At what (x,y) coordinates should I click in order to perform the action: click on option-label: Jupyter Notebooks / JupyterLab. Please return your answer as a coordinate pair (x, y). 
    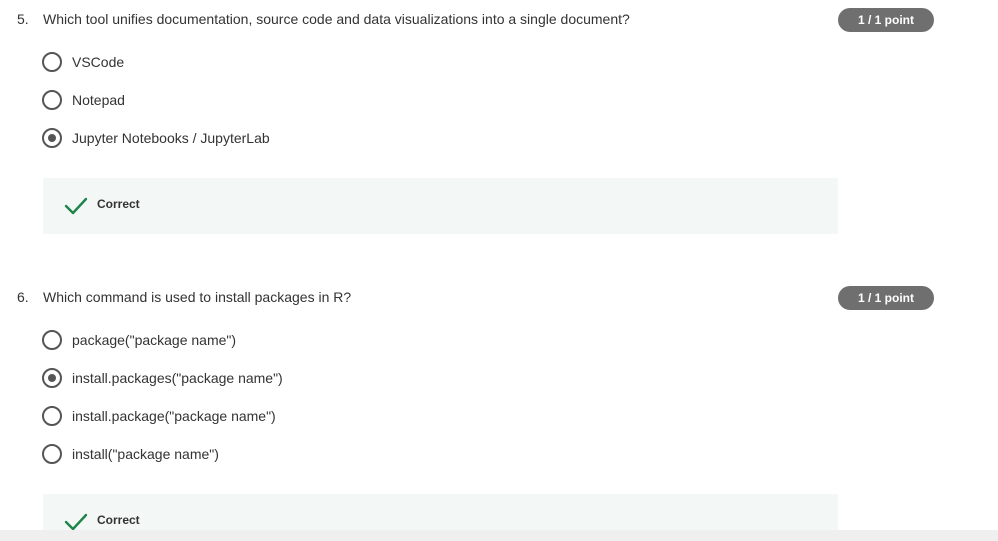
    Looking at the image, I should click on (171, 138).